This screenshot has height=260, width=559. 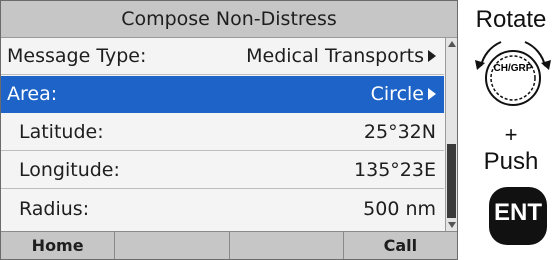 I want to click on menu-item-area: Area: Circle, so click(x=222, y=94).